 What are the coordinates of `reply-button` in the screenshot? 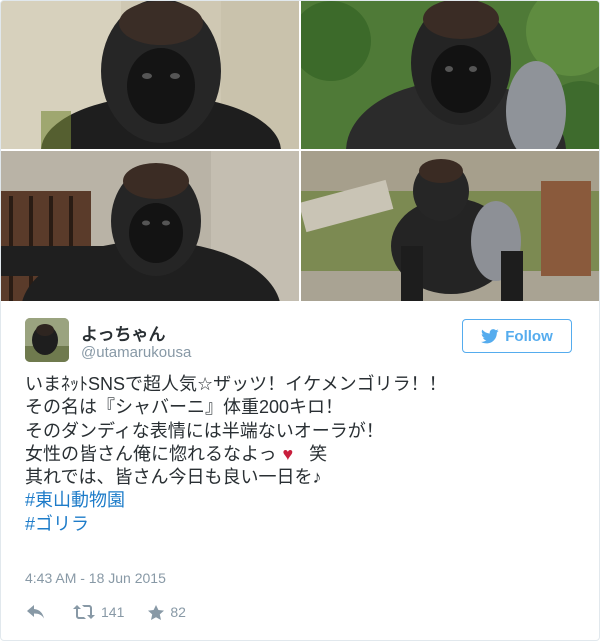 It's located at (36, 612).